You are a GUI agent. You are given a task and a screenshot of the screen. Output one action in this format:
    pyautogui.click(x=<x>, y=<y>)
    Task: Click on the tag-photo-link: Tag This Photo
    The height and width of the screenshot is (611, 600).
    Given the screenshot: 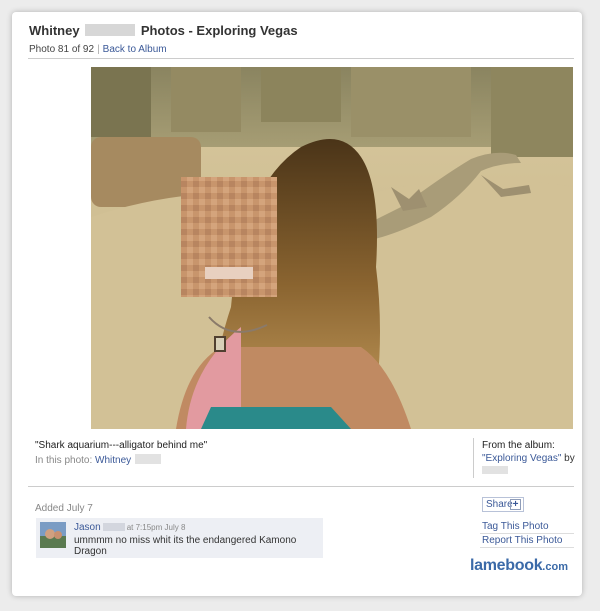 What is the action you would take?
    pyautogui.click(x=515, y=526)
    